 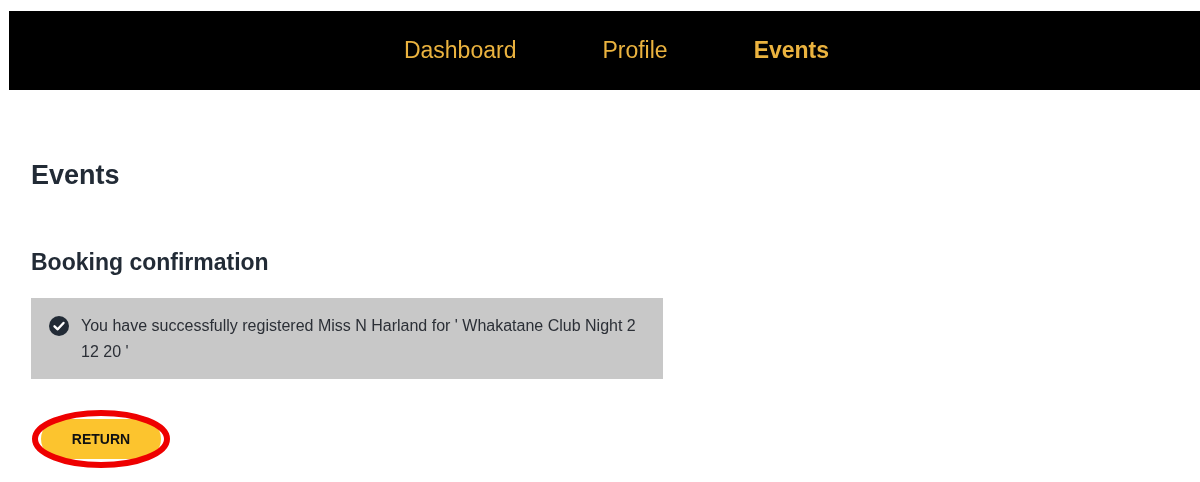 What do you see at coordinates (791, 50) in the screenshot?
I see `nav-link: Events` at bounding box center [791, 50].